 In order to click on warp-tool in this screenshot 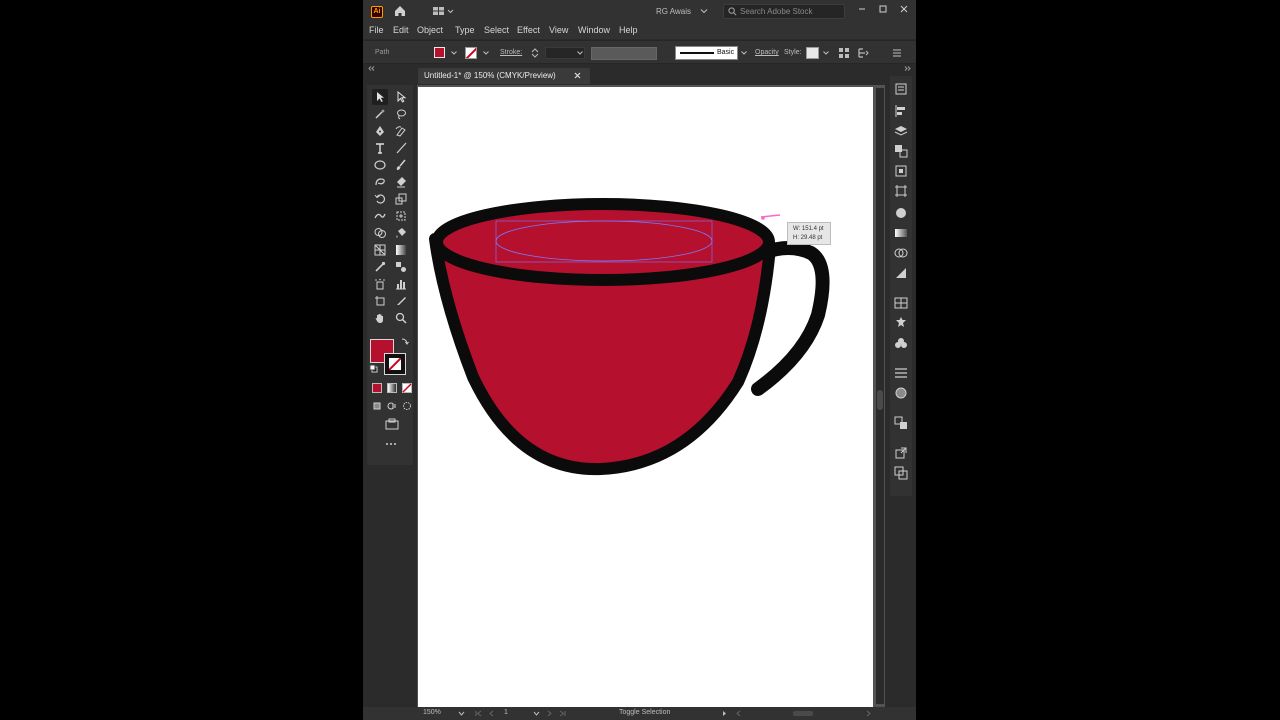, I will do `click(380, 216)`.